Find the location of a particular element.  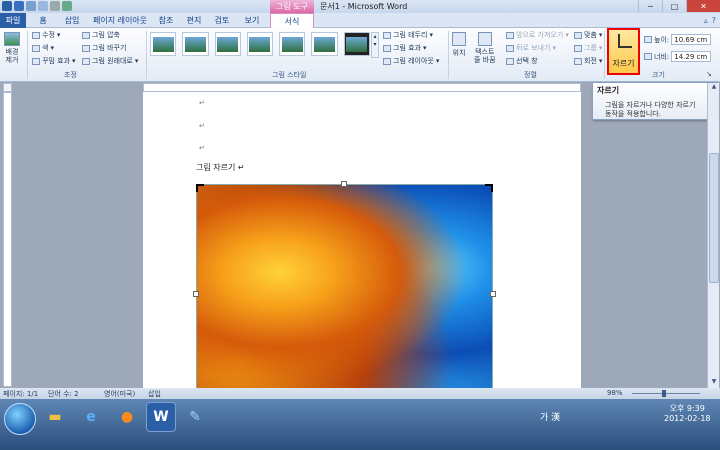

vertical-ruler is located at coordinates (7, 239).